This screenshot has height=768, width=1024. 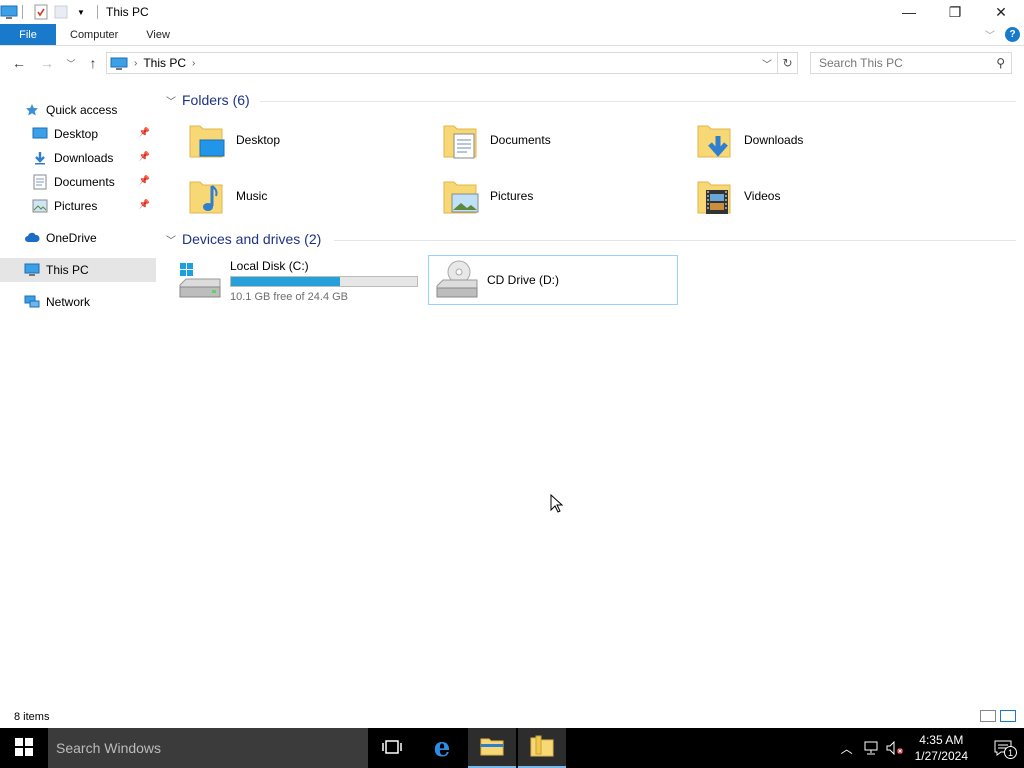 I want to click on details-view-icon, so click(x=988, y=716).